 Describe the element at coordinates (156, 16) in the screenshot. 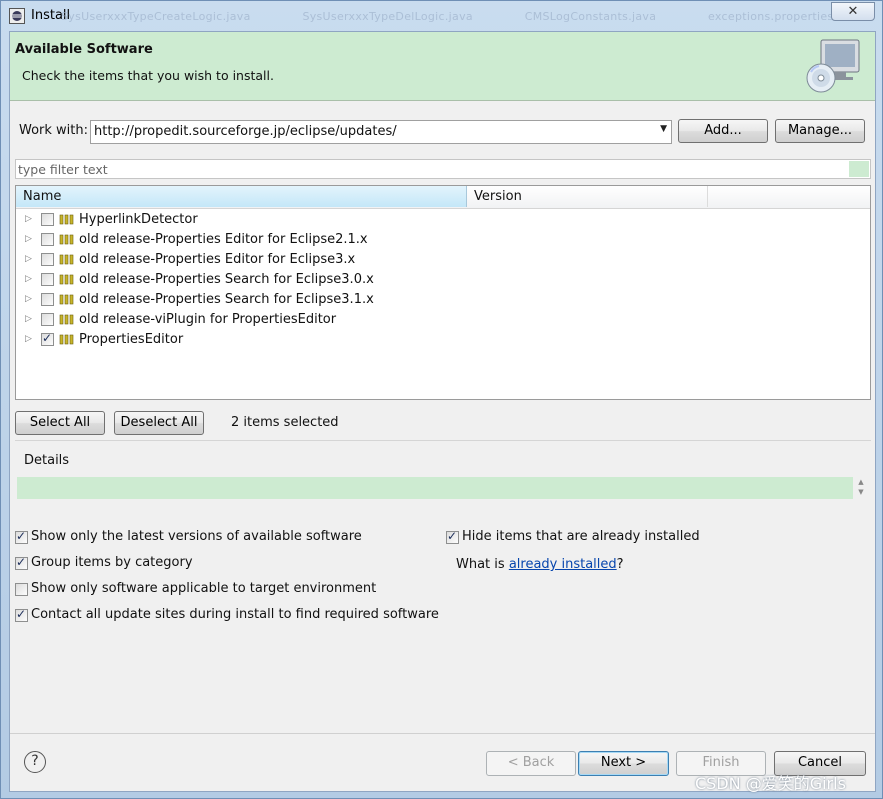

I see `ghost-tab: SysUserxxxTypeCreateLogic.java` at that location.